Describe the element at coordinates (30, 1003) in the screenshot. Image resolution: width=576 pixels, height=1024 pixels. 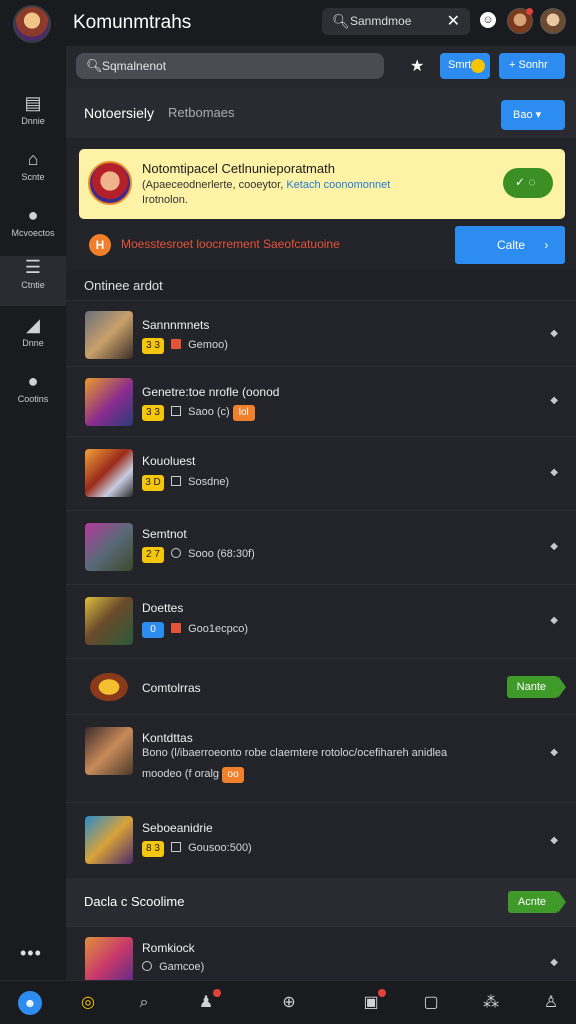
I see `home-active-icon: ☻` at that location.